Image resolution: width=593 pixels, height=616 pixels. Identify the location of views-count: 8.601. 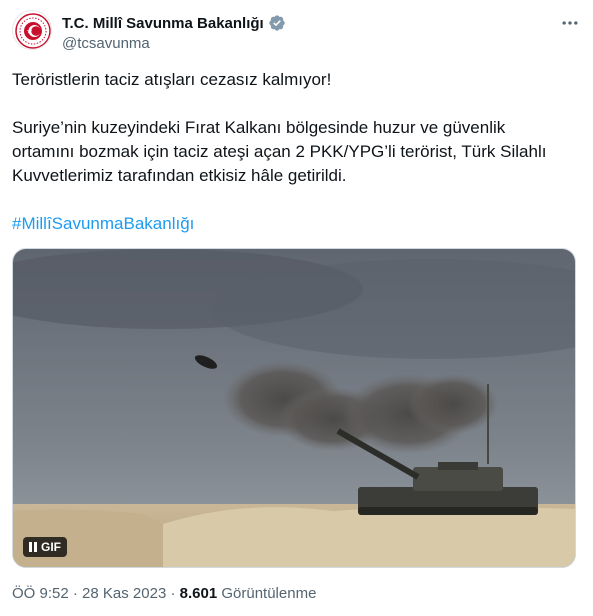
(198, 593).